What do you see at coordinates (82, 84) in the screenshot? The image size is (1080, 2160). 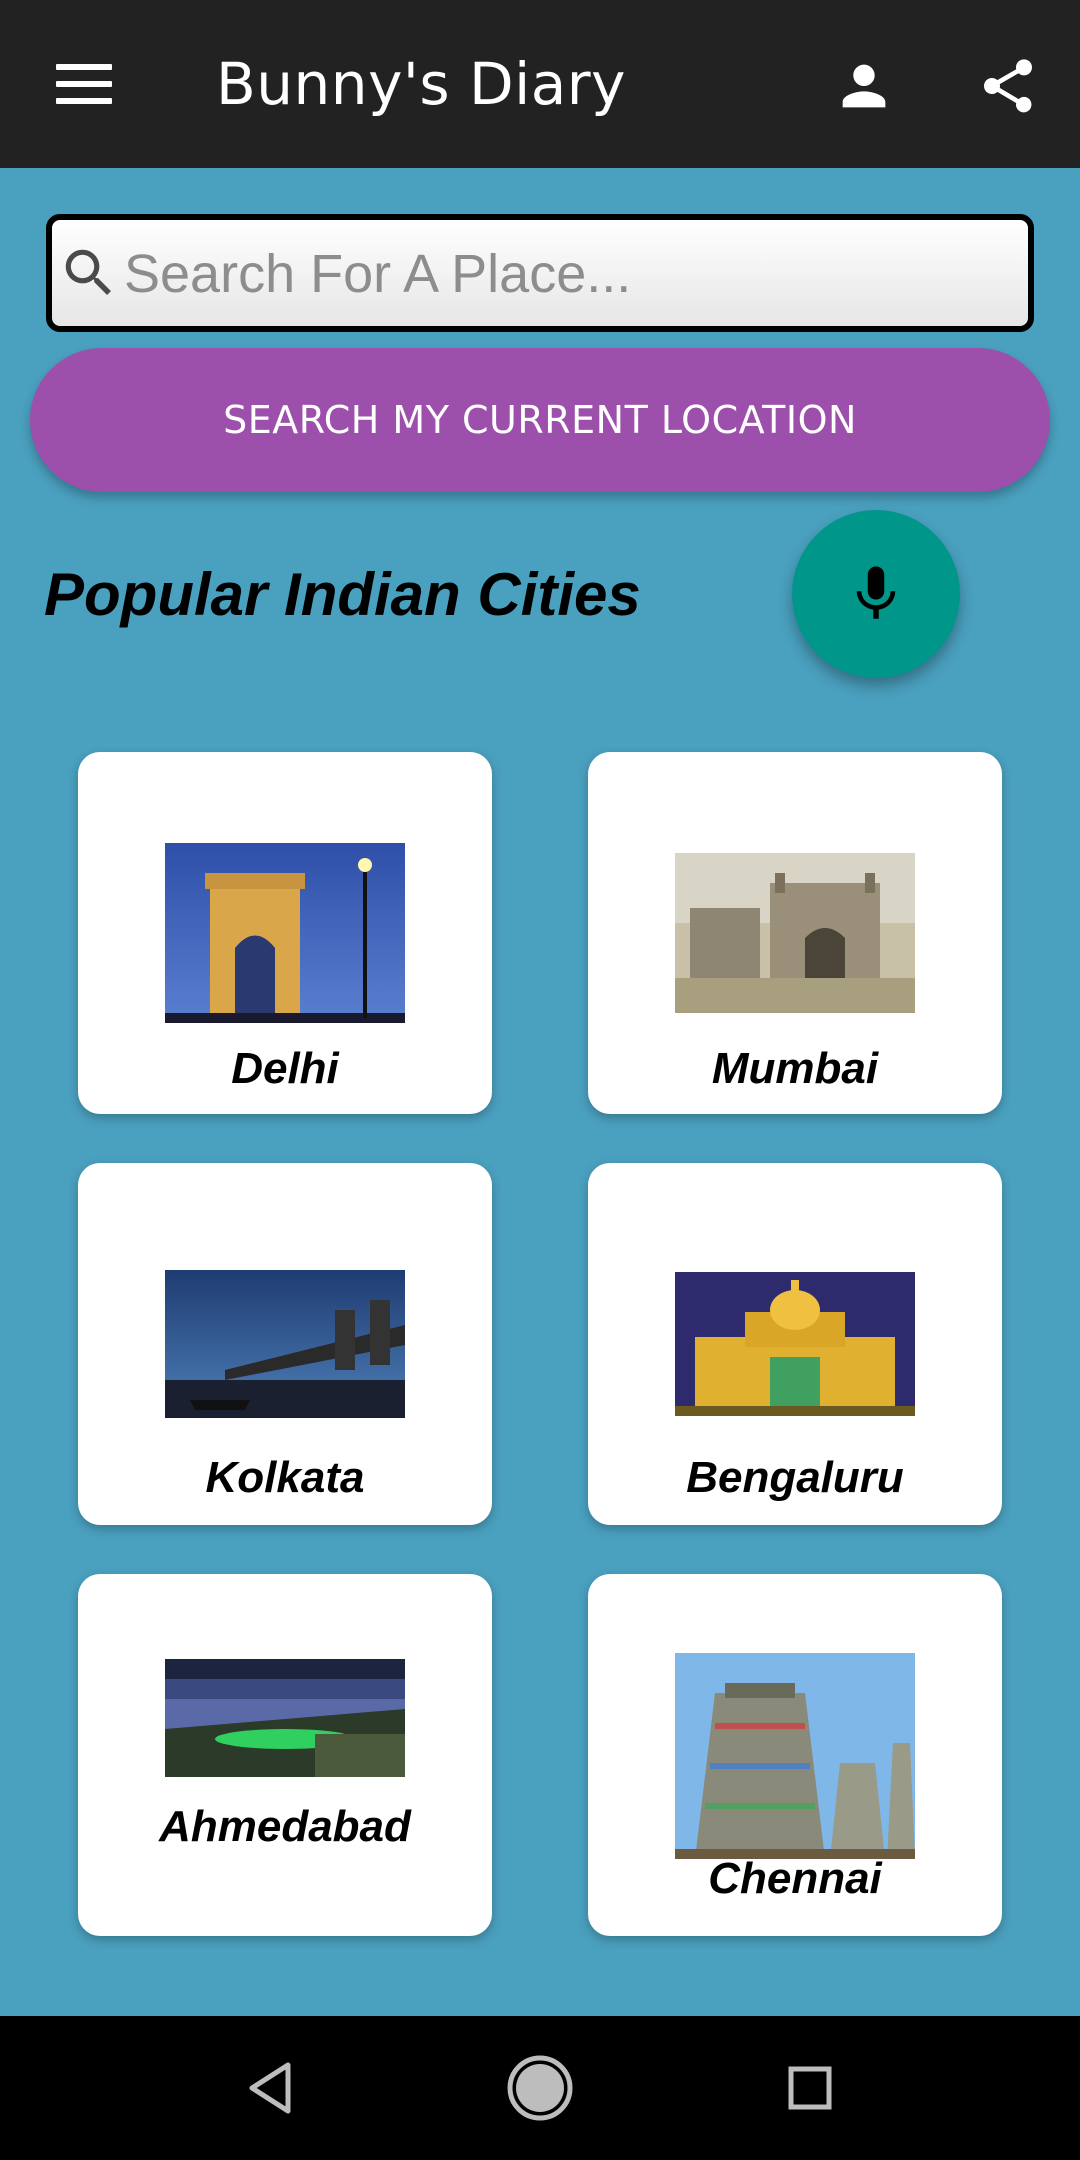 I see `menu-button` at bounding box center [82, 84].